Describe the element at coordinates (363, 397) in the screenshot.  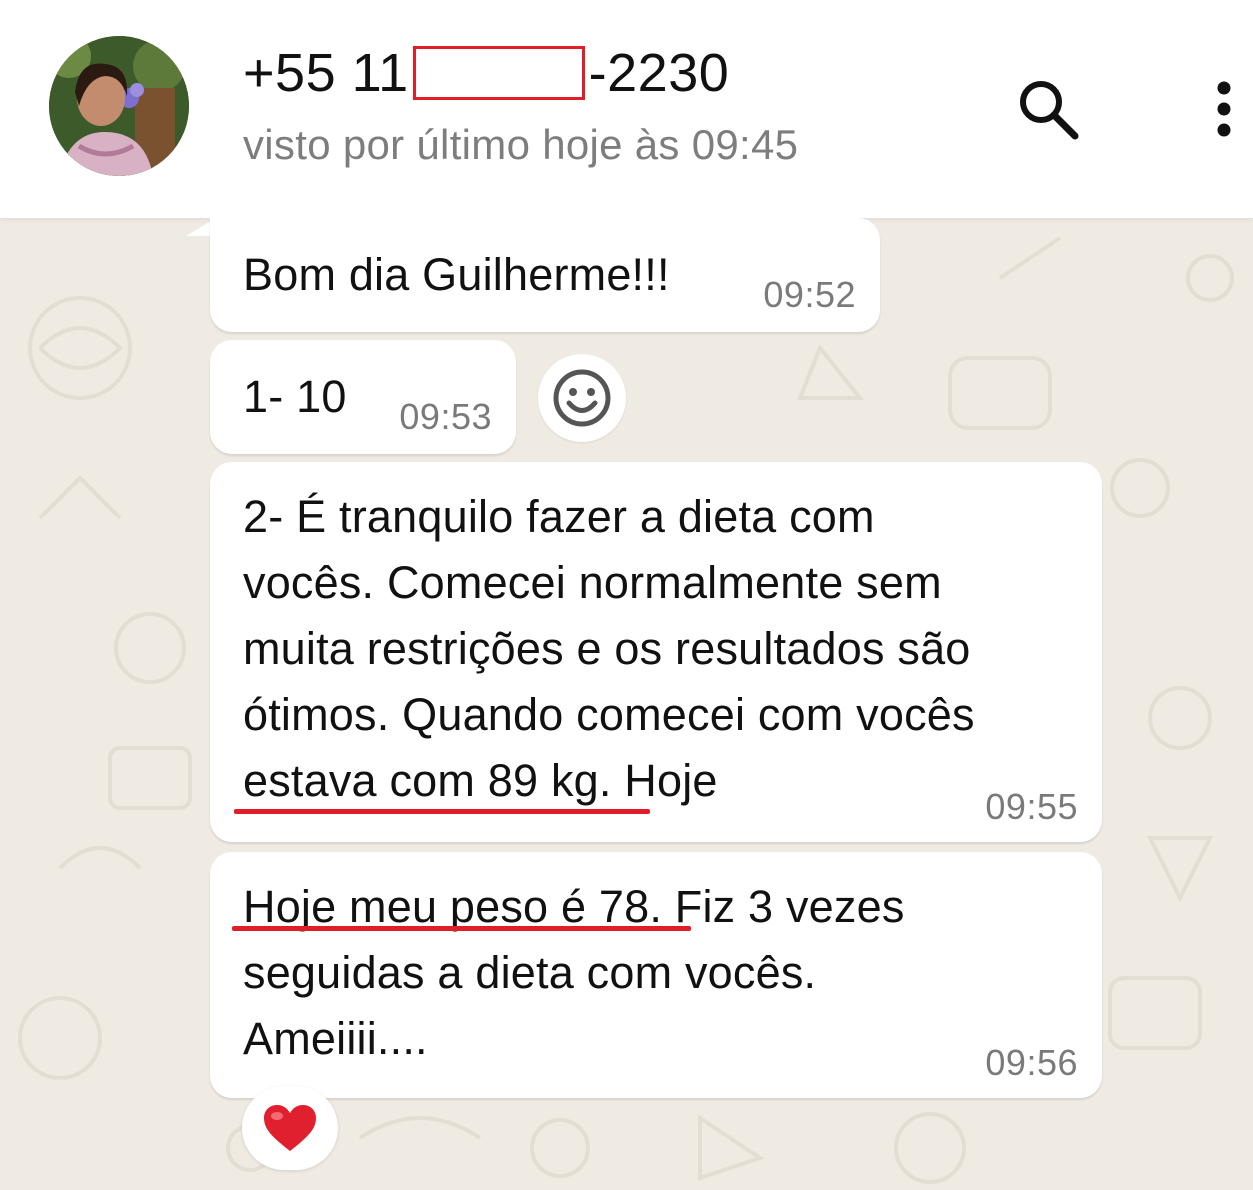
I see `message-bubble: 1- 10 09:53` at that location.